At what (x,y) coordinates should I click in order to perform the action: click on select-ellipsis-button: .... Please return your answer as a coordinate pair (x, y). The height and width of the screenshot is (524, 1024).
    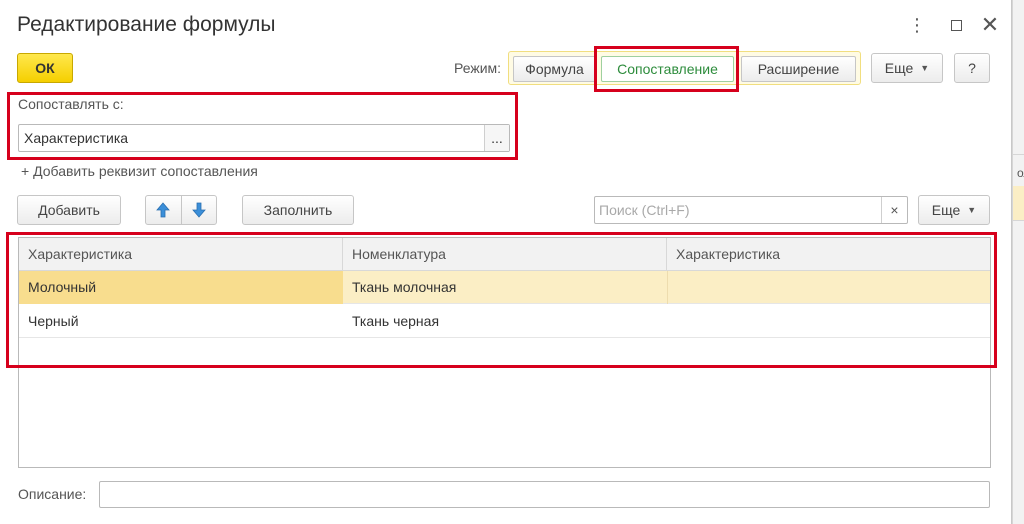
    Looking at the image, I should click on (496, 138).